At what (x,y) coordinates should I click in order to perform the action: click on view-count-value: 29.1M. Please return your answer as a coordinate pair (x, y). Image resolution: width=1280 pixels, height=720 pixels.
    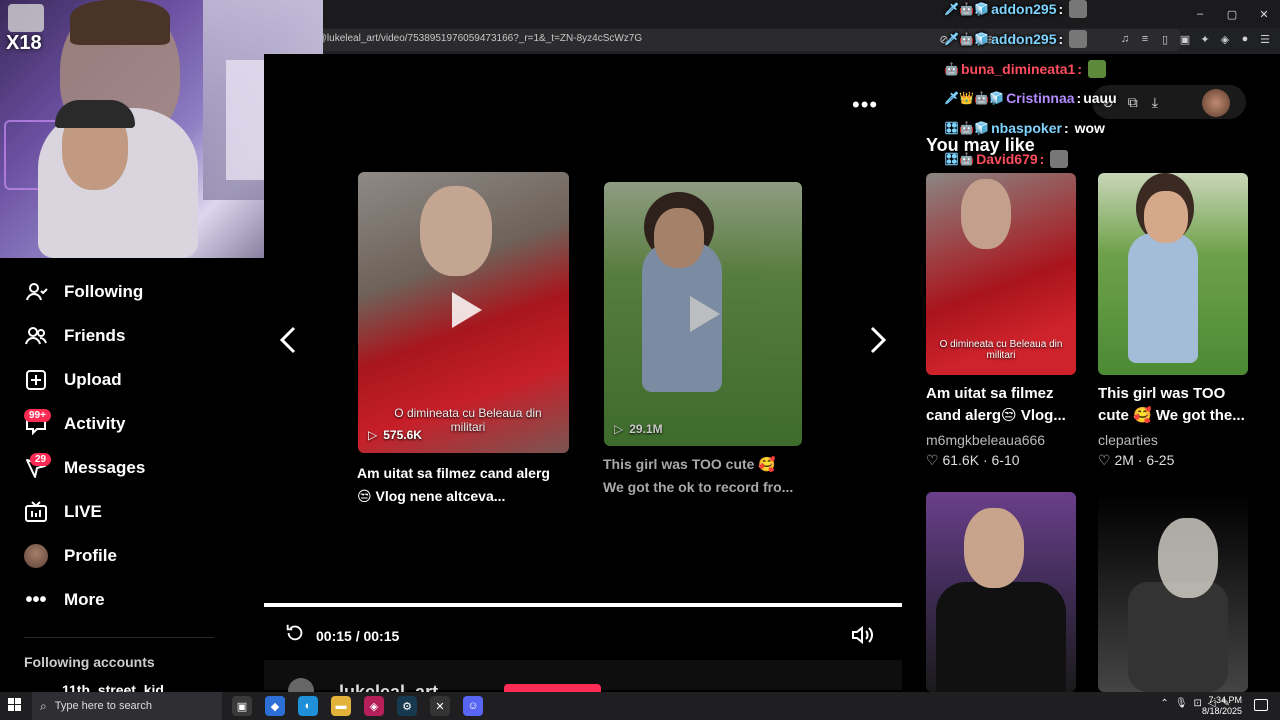
    Looking at the image, I should click on (646, 429).